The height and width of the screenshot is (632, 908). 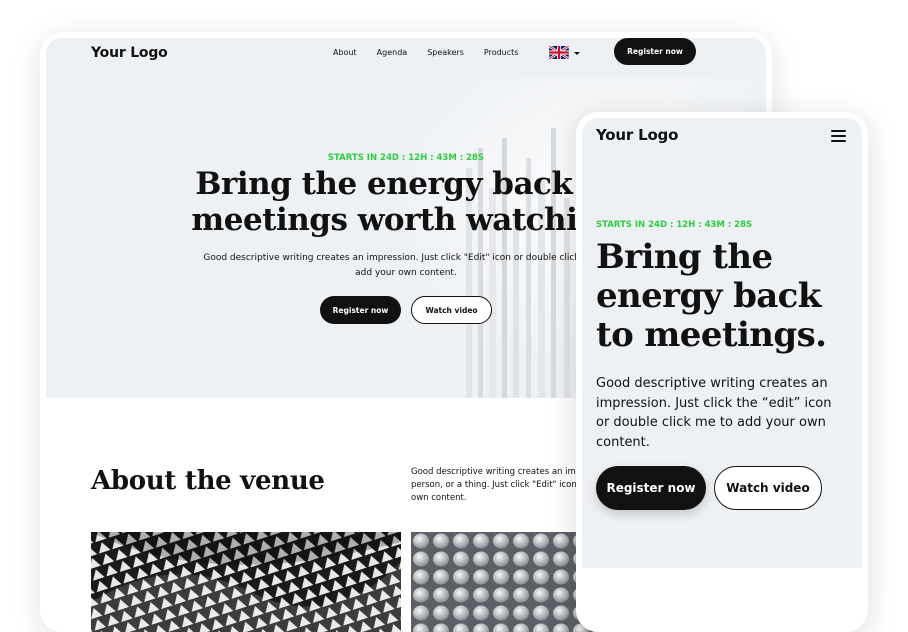 What do you see at coordinates (674, 225) in the screenshot?
I see `mobile-countdown: STARTS IN 24D : 12H : 43M : 28S` at bounding box center [674, 225].